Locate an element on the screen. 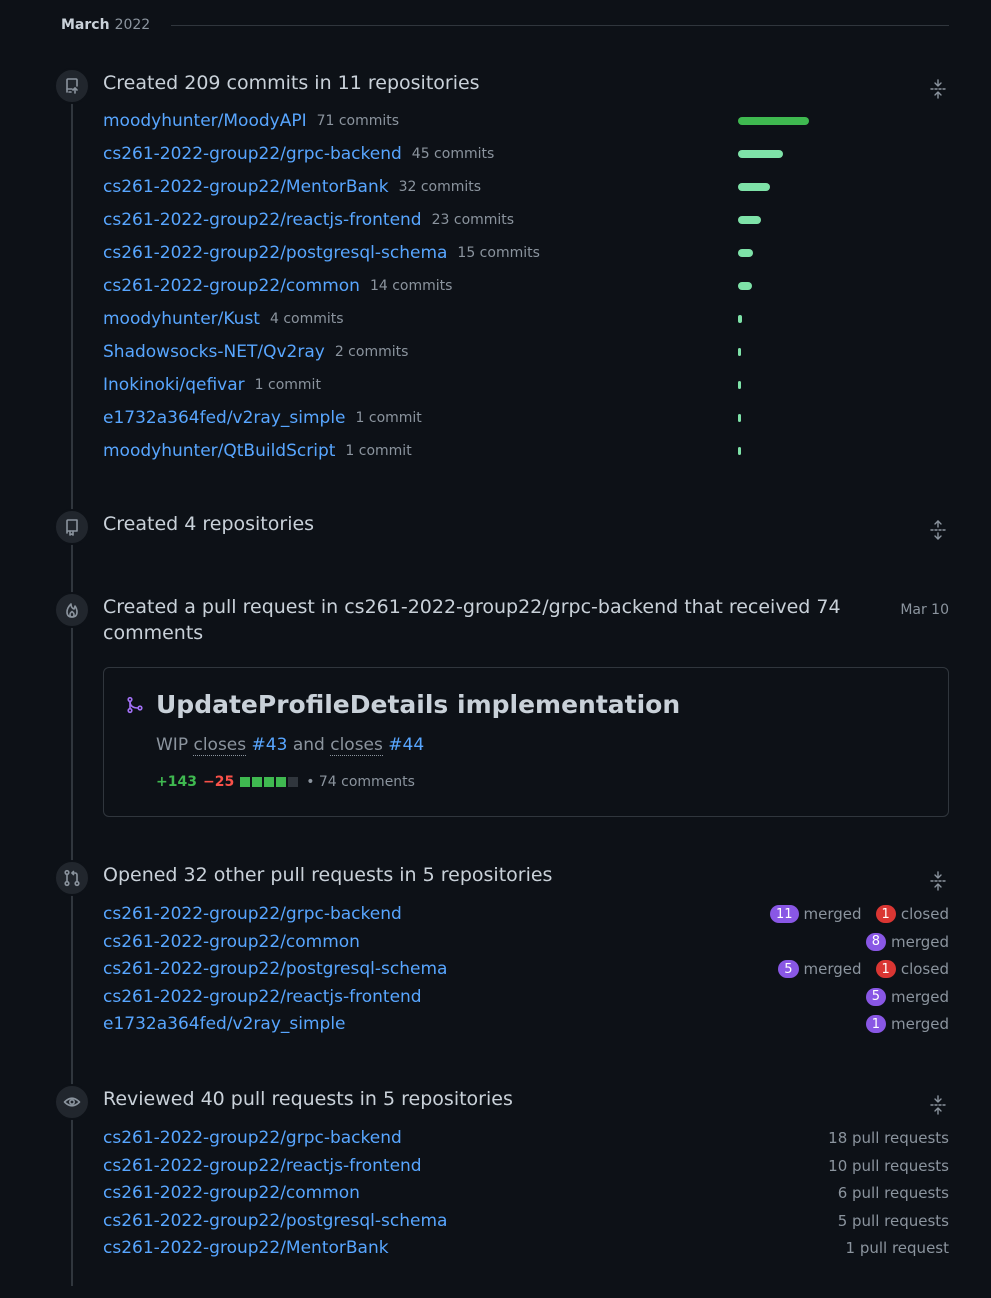  reviewed-pr-row: cs261-2022-group22/MentorBank is located at coordinates (246, 1248).